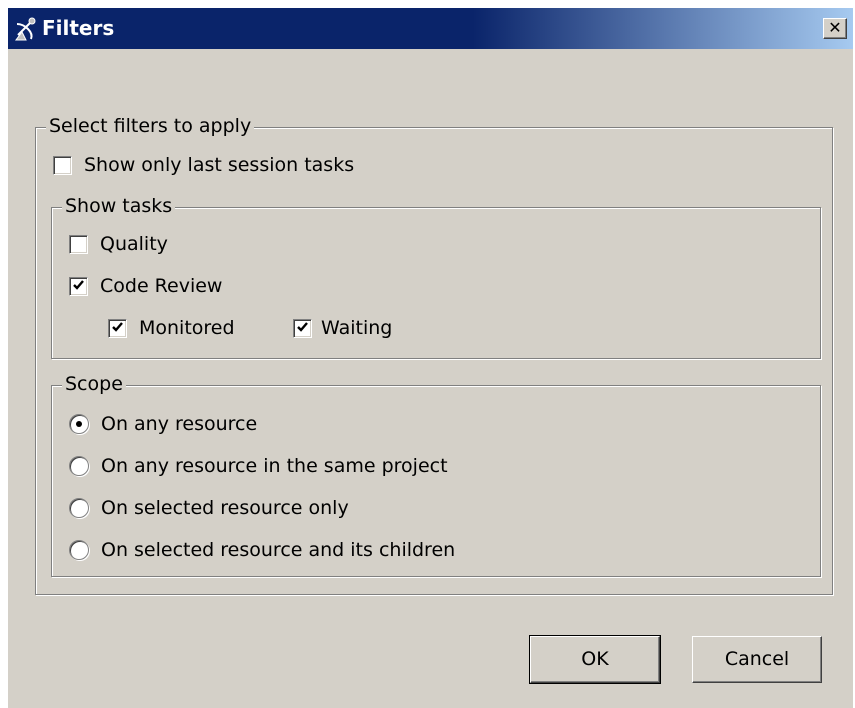 The height and width of the screenshot is (708, 855). I want to click on monitored-label: Monitored, so click(187, 328).